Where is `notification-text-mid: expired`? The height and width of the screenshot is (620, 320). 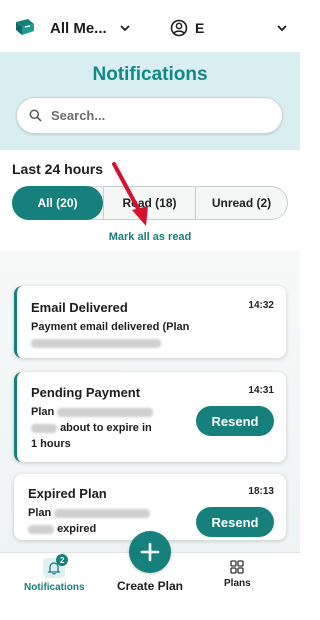 notification-text-mid: expired is located at coordinates (77, 529).